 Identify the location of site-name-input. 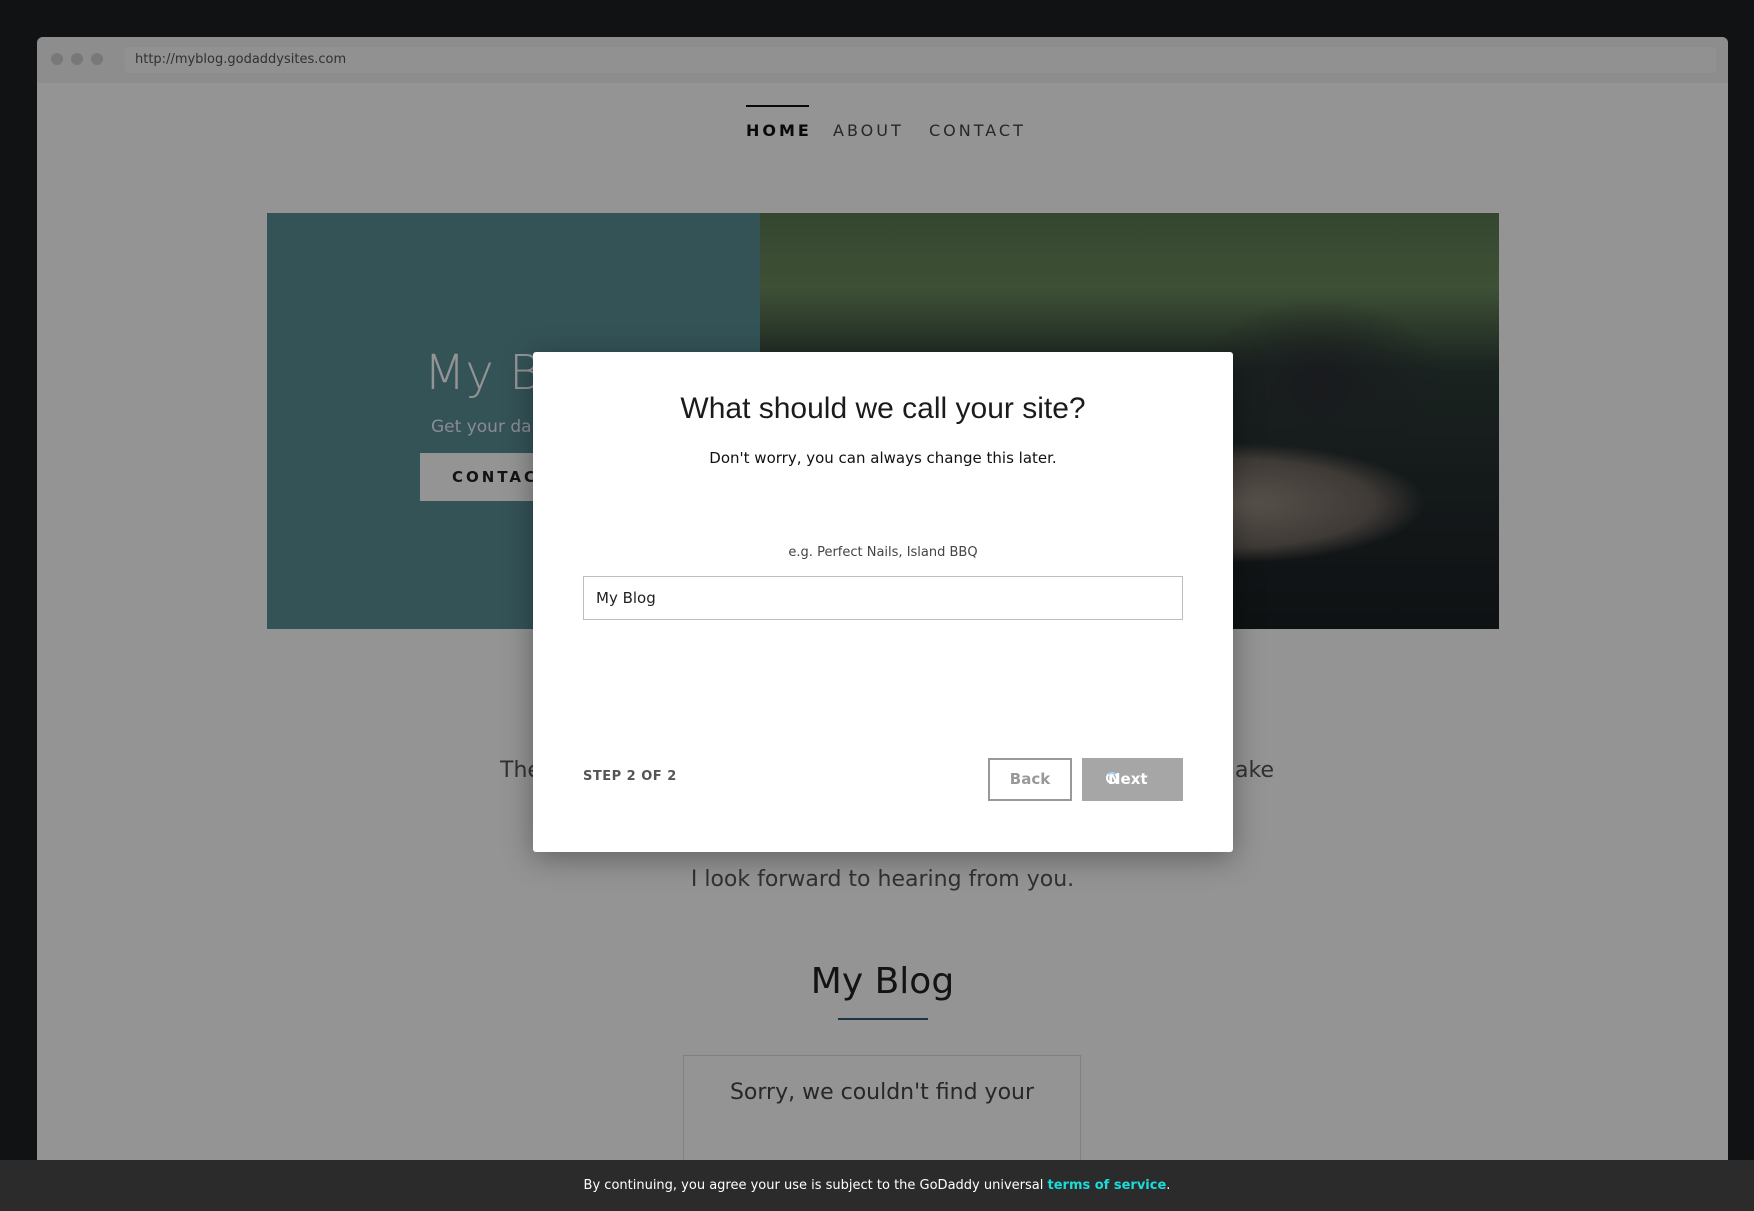
(883, 598).